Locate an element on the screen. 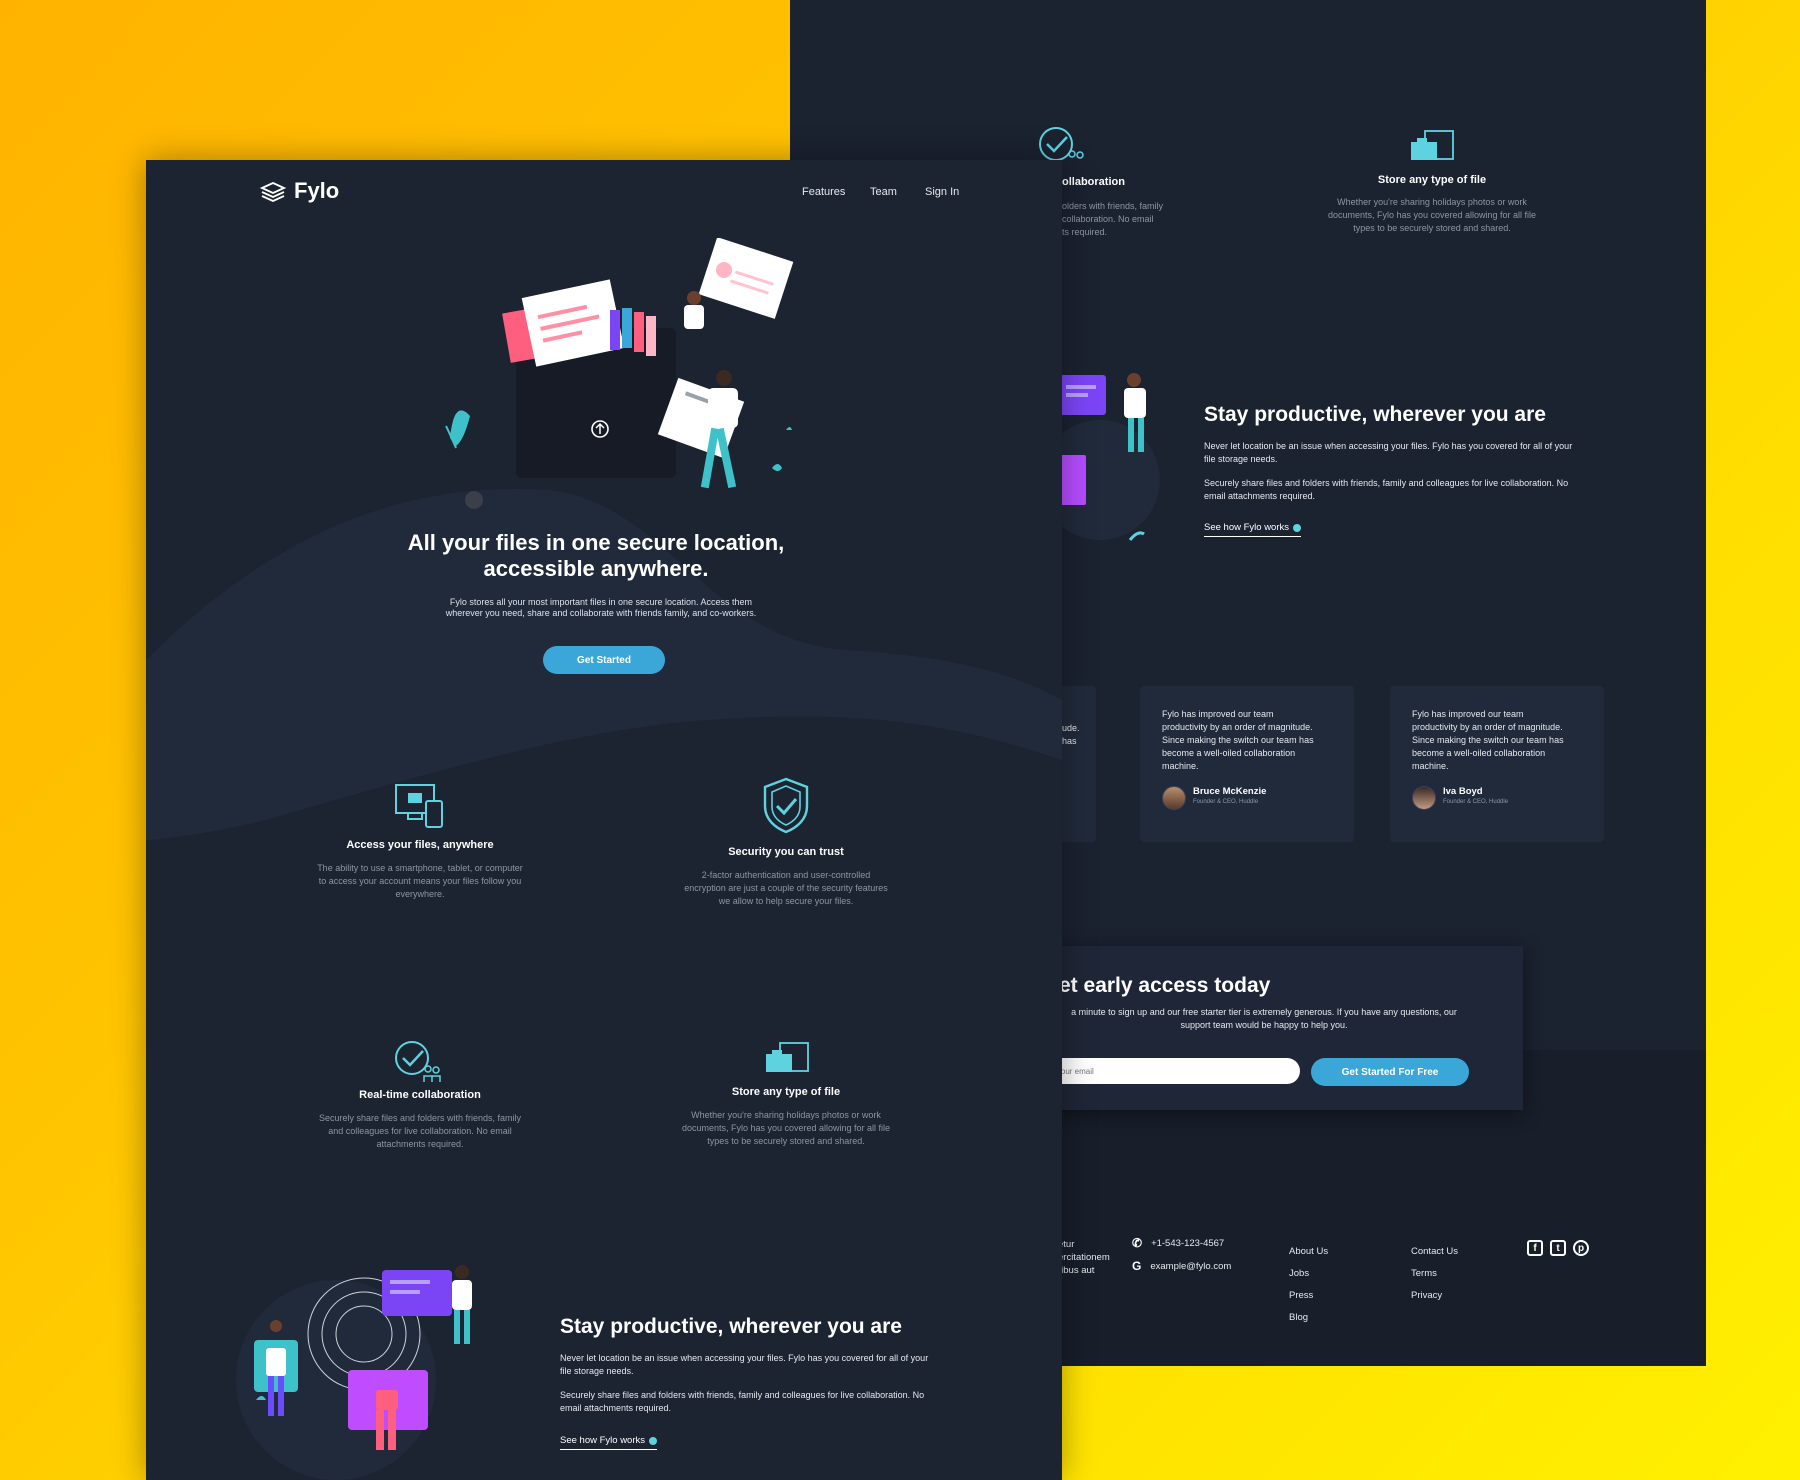 The image size is (1800, 1480). brand-logo: Fylo is located at coordinates (299, 191).